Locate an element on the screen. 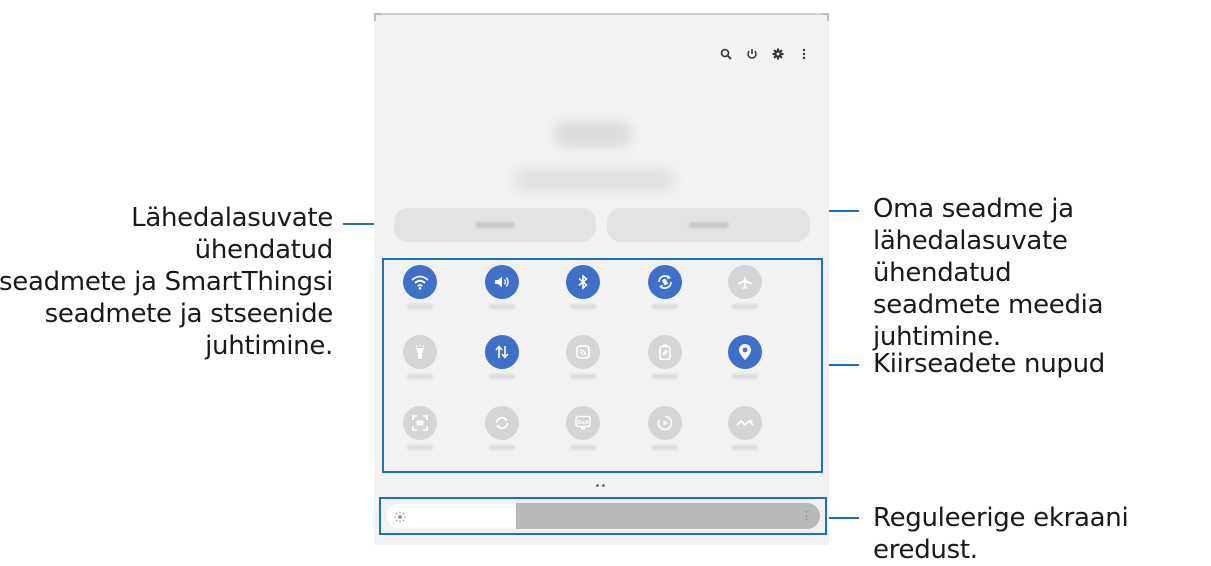  devices-button is located at coordinates (495, 225).